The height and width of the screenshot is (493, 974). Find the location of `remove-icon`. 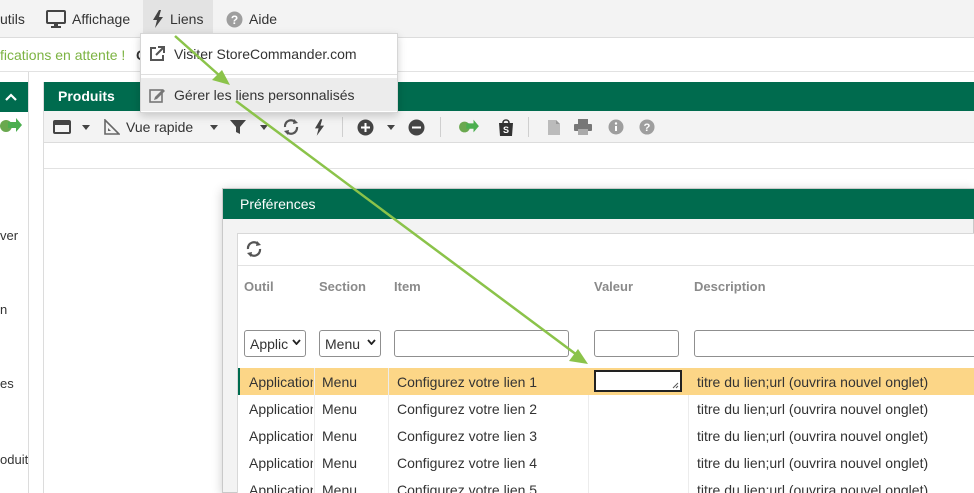

remove-icon is located at coordinates (416, 127).